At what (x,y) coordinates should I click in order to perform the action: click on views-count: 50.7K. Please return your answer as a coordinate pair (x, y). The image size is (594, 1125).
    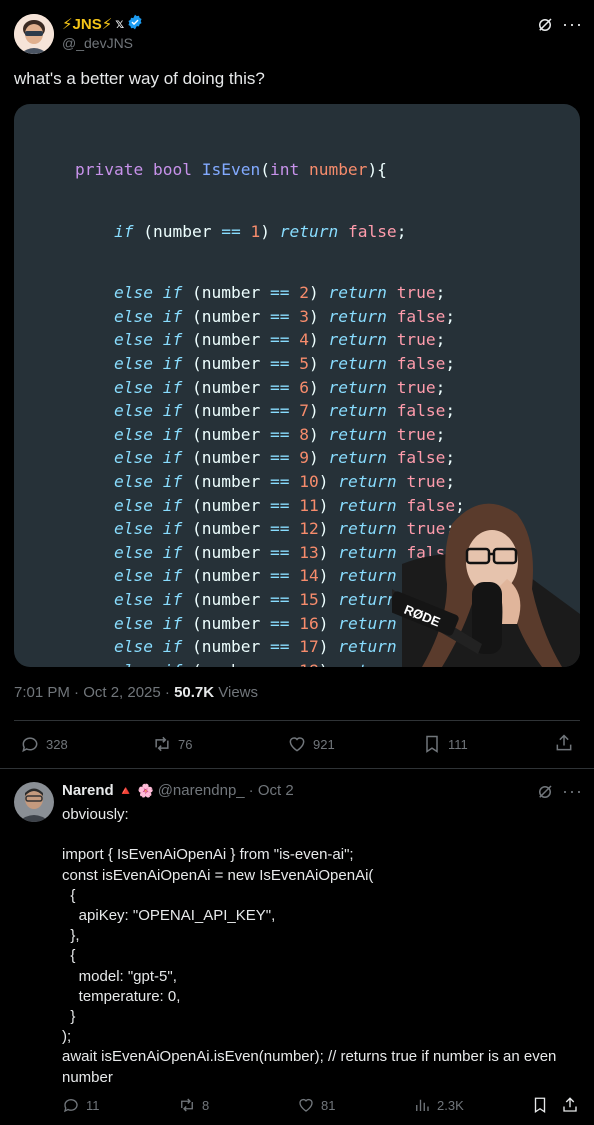
    Looking at the image, I should click on (194, 692).